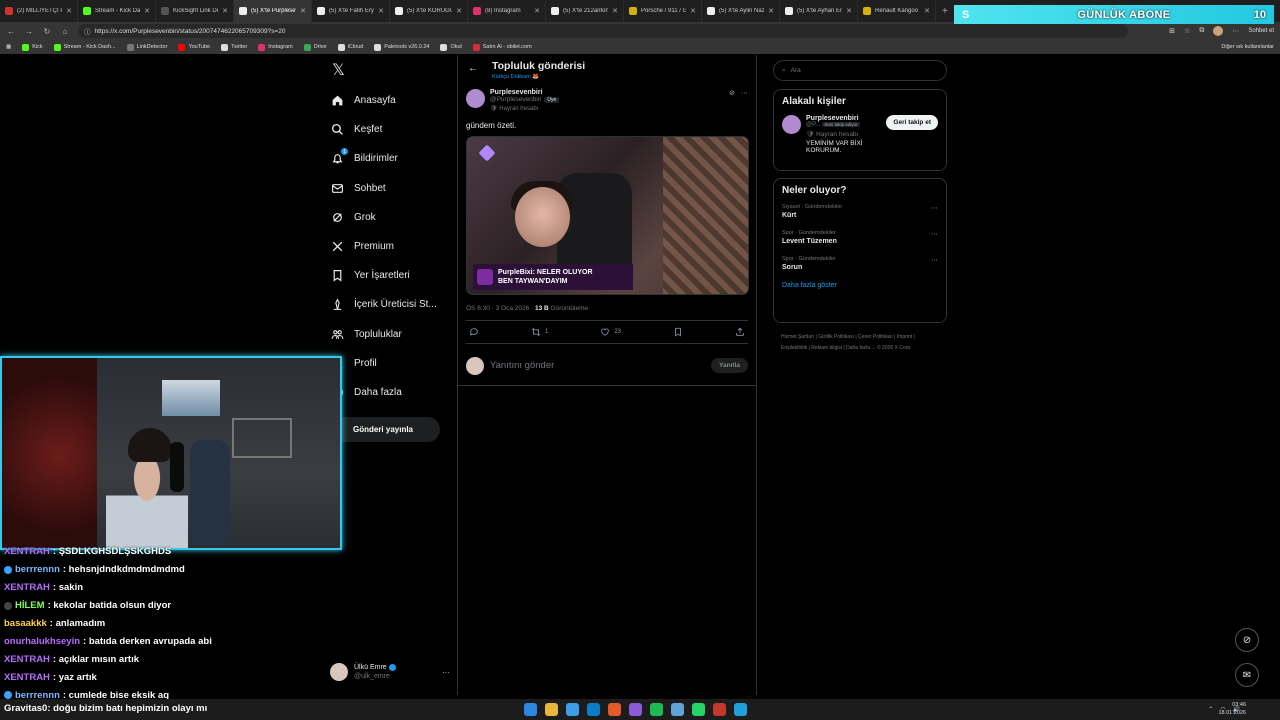 This screenshot has height=720, width=1280. I want to click on author-handle: @Purplesevenbiri, so click(515, 99).